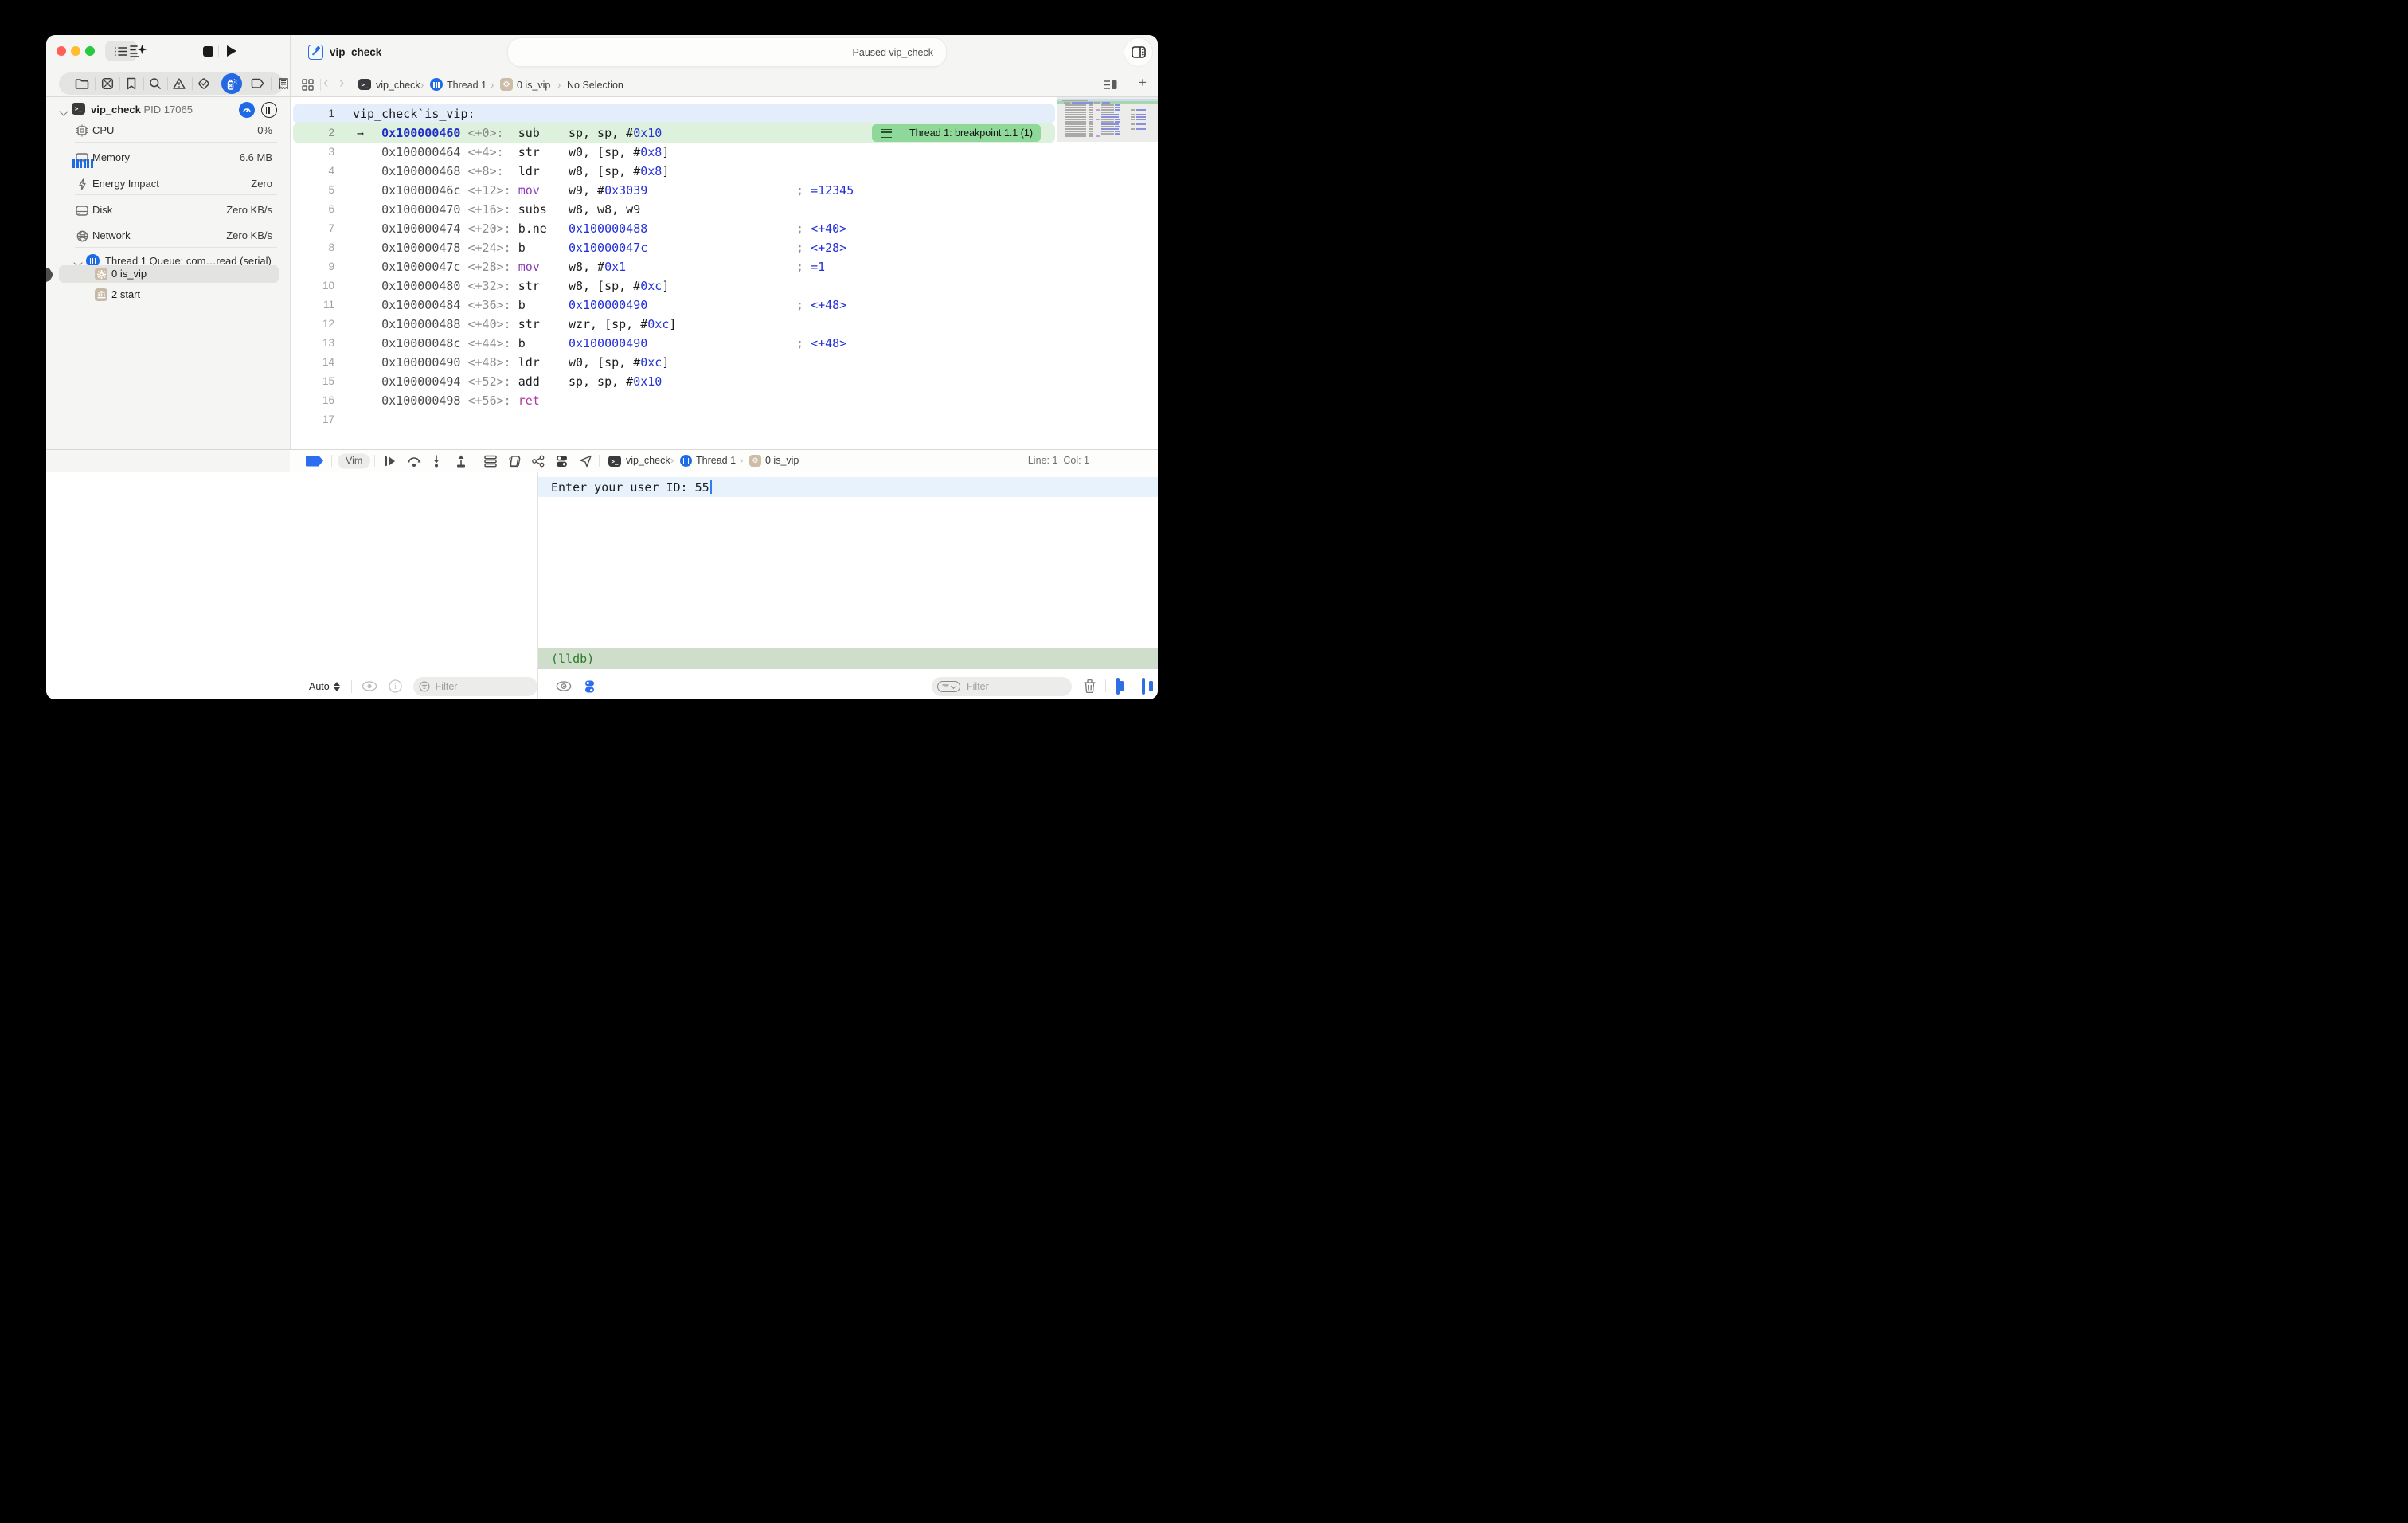 The image size is (2408, 1523). I want to click on variables-filter-field, so click(475, 686).